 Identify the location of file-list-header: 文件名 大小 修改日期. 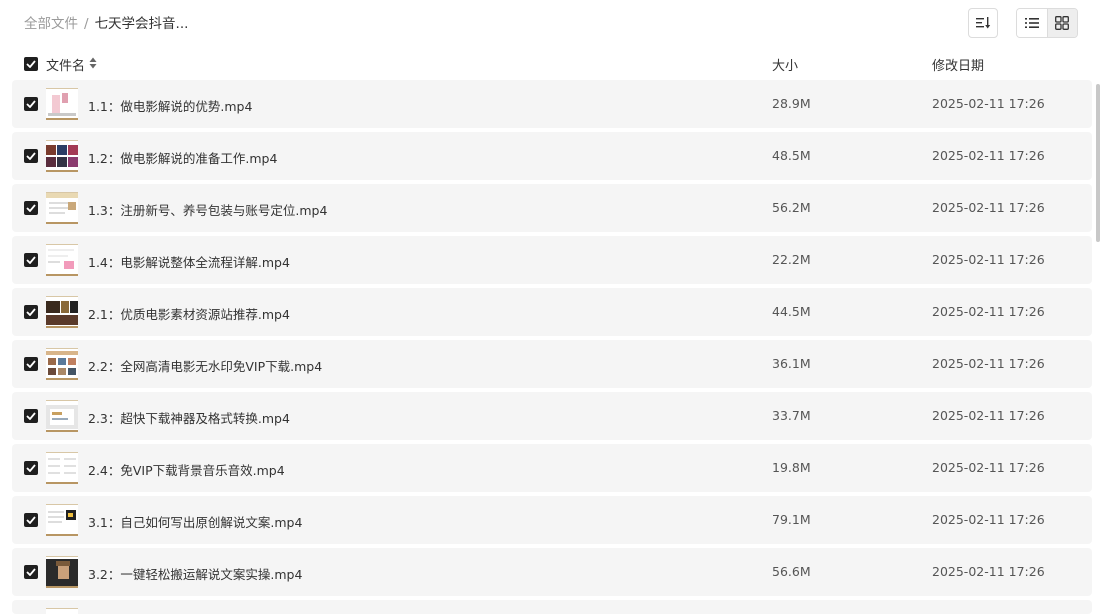
(551, 64).